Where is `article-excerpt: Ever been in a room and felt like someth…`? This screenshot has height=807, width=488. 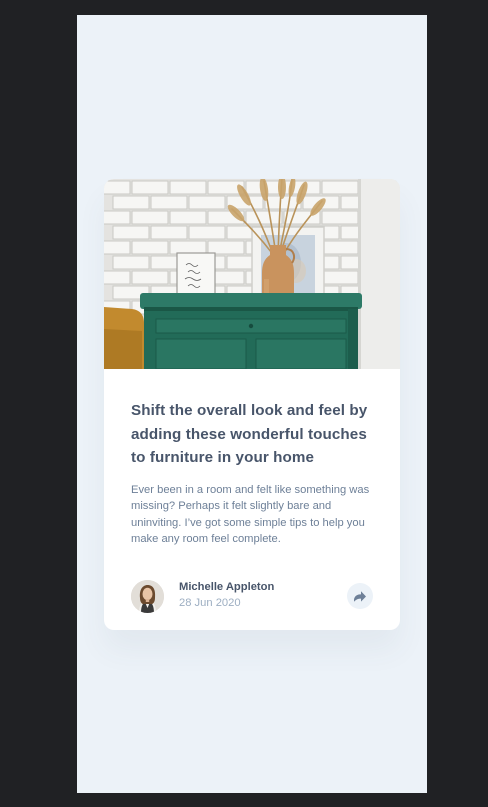
article-excerpt: Ever been in a room and felt like someth… is located at coordinates (250, 515).